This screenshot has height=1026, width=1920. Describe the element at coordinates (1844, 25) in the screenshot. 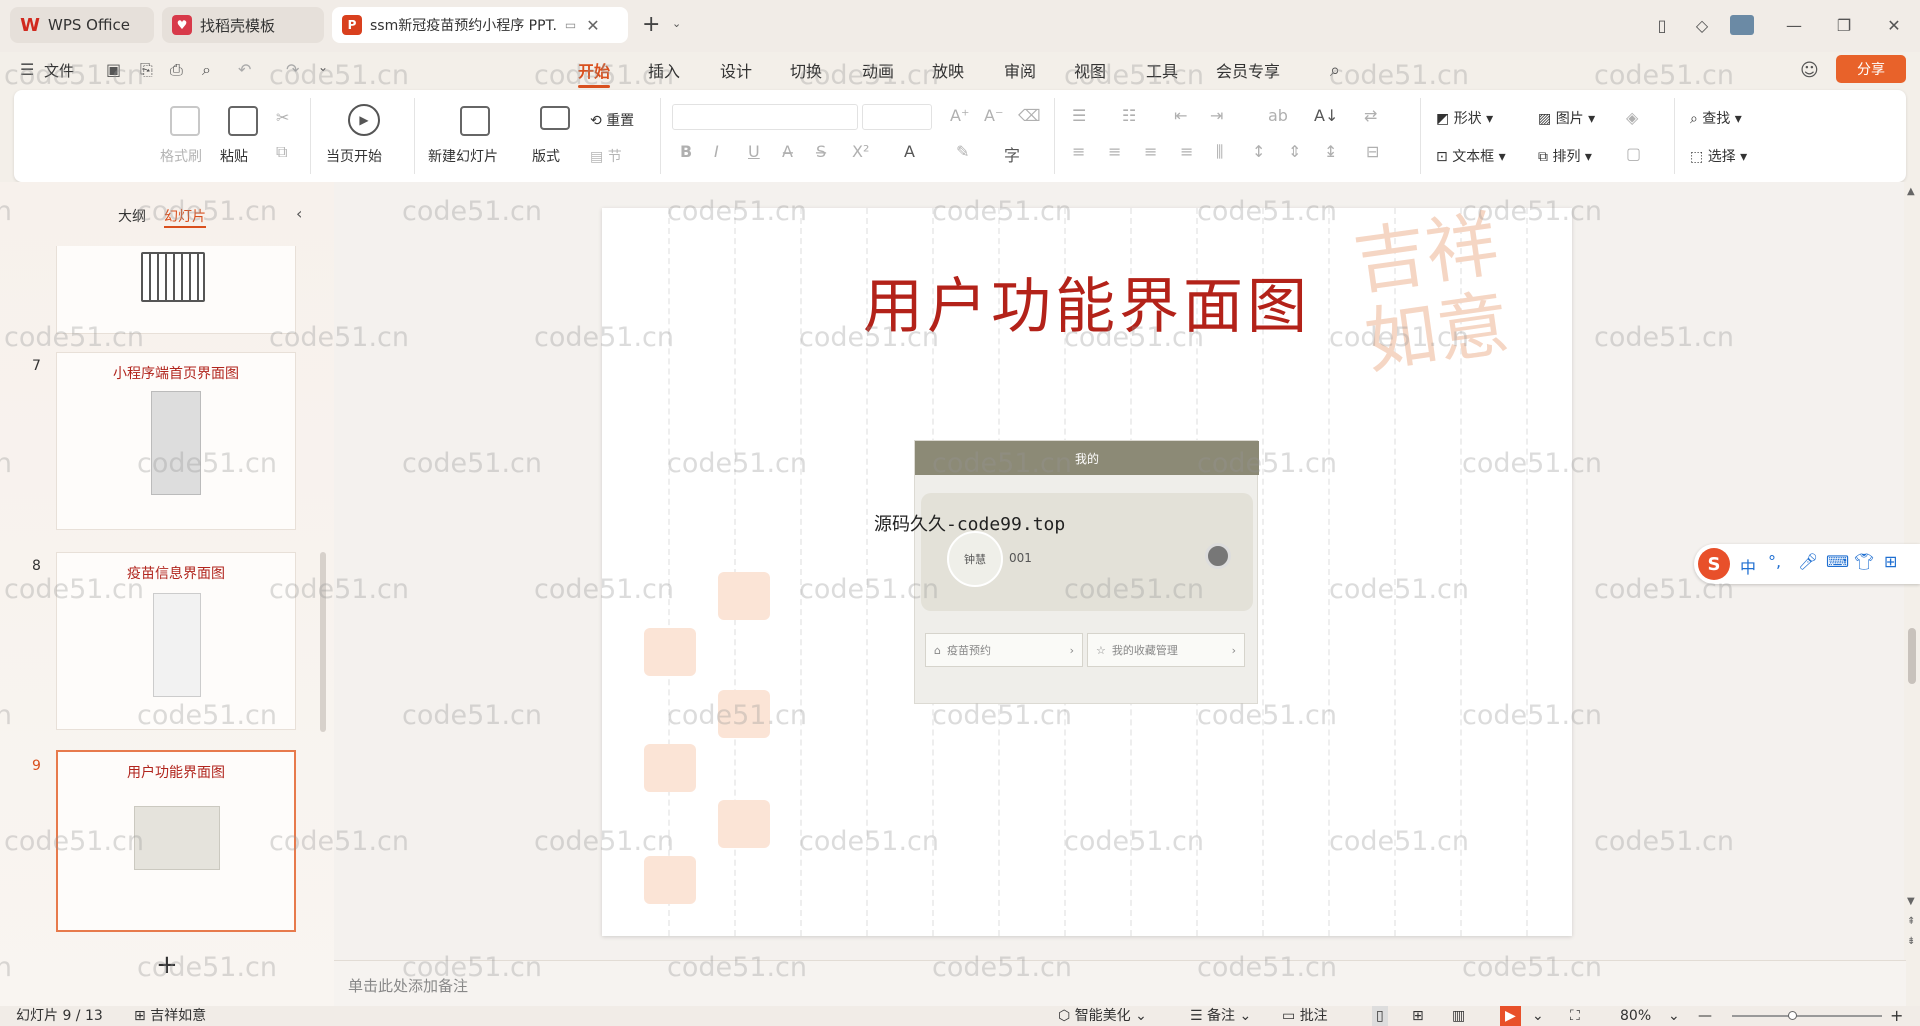

I see `restore-icon: ❐` at that location.